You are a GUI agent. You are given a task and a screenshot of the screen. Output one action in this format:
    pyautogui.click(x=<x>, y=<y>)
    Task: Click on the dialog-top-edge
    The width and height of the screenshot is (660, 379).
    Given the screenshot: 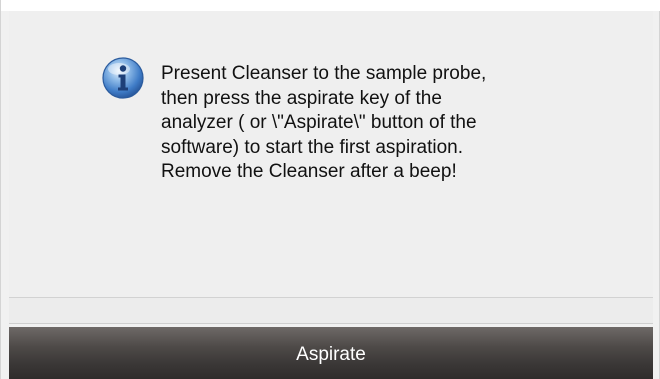 What is the action you would take?
    pyautogui.click(x=330, y=5)
    